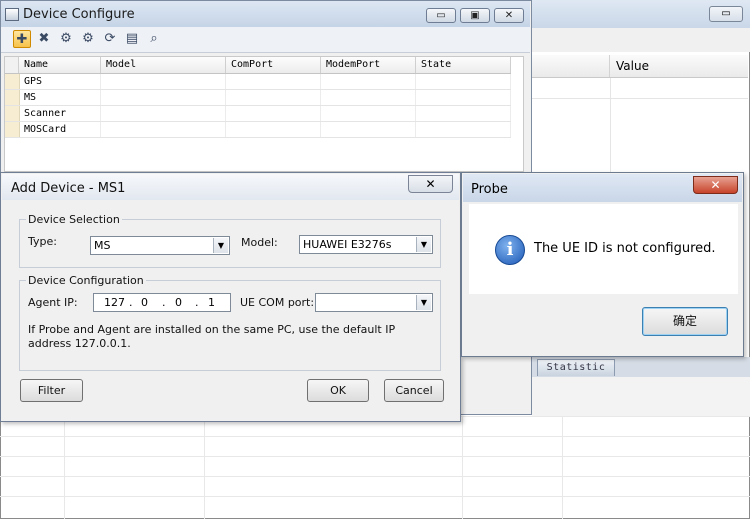 Image resolution: width=750 pixels, height=519 pixels. Describe the element at coordinates (347, 244) in the screenshot. I see `model-select-value: HUAWEI E3276s` at that location.